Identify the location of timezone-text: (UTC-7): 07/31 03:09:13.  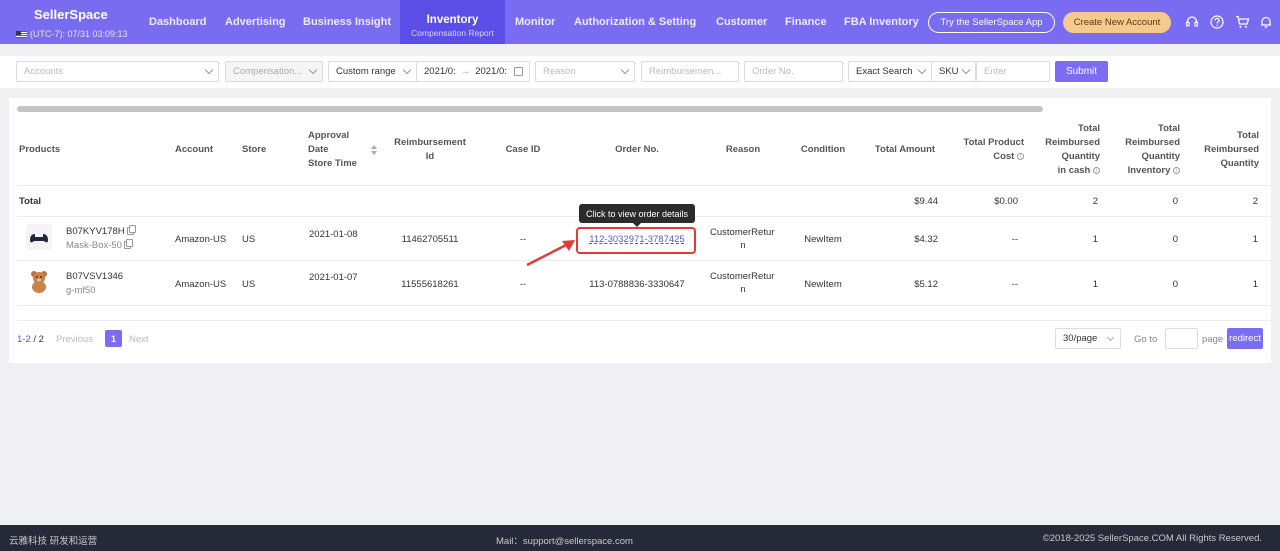
(79, 34).